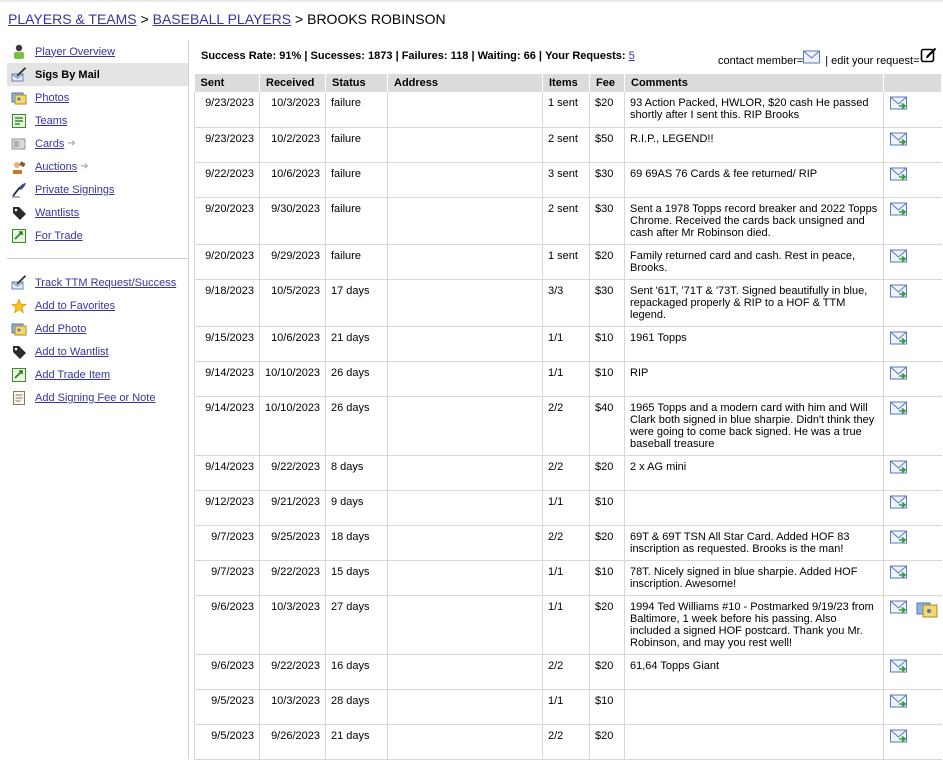 The height and width of the screenshot is (760, 943). What do you see at coordinates (97, 189) in the screenshot?
I see `sidebar-item-private-signings: Private Signings` at bounding box center [97, 189].